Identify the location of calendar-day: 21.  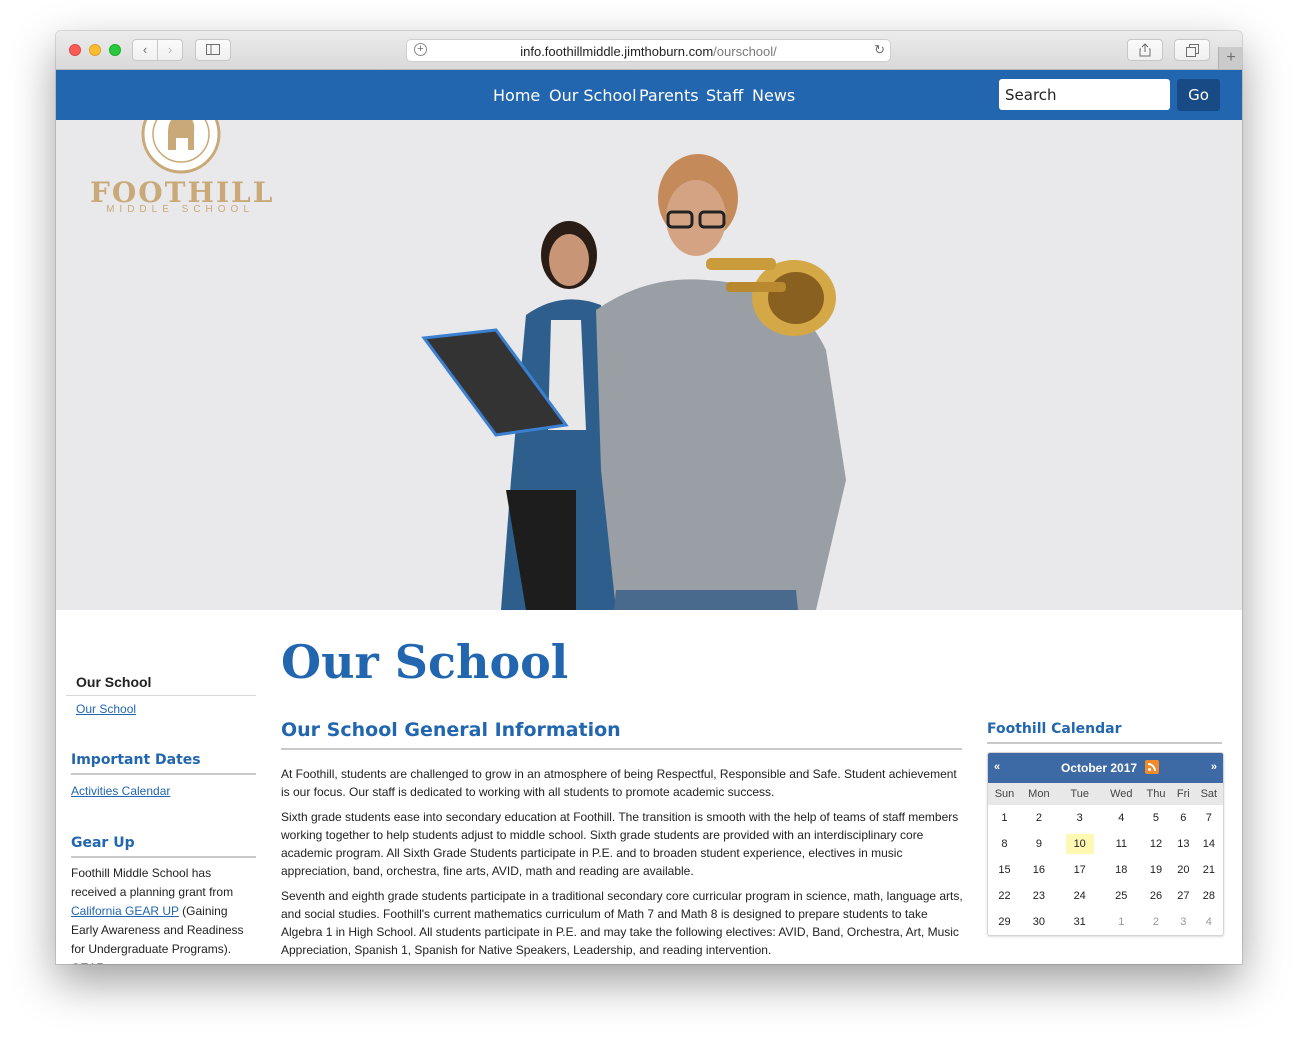
(1209, 870).